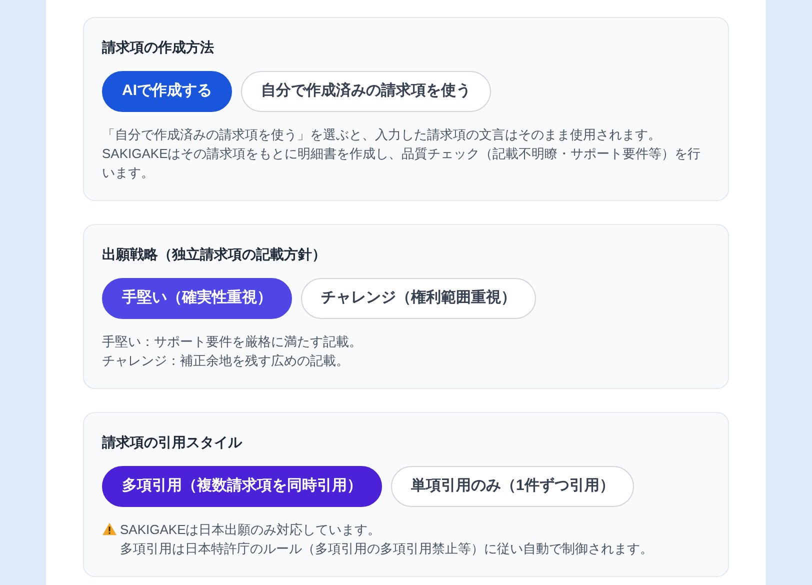 The width and height of the screenshot is (812, 585). I want to click on help-text: SAKIGAKEは日本出願のみ対応しています。, so click(251, 530).